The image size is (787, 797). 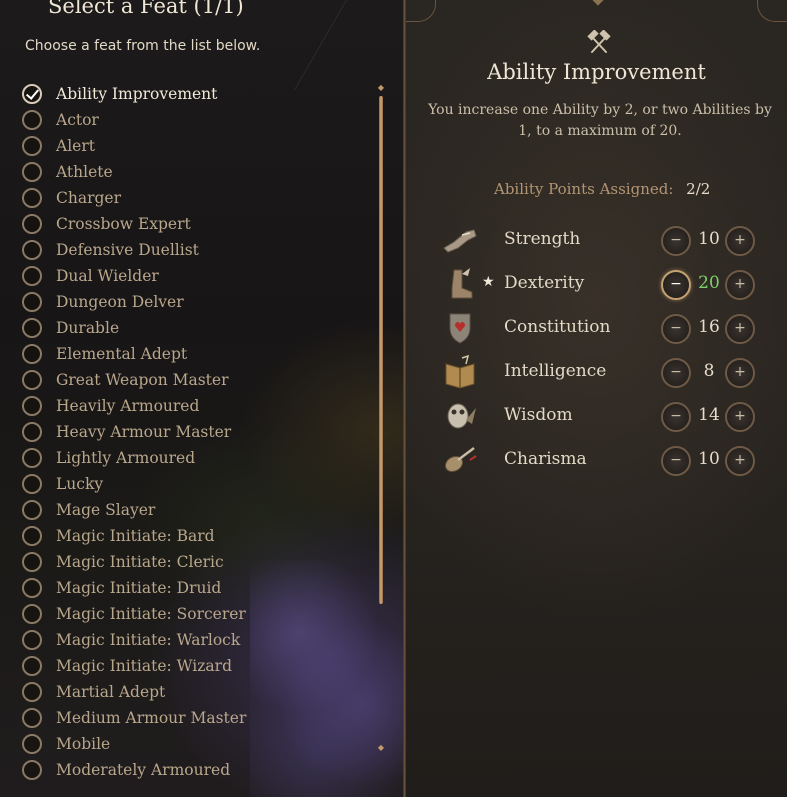 I want to click on feat-item-heavy-armour-master: Heavy Armour Master, so click(x=192, y=432).